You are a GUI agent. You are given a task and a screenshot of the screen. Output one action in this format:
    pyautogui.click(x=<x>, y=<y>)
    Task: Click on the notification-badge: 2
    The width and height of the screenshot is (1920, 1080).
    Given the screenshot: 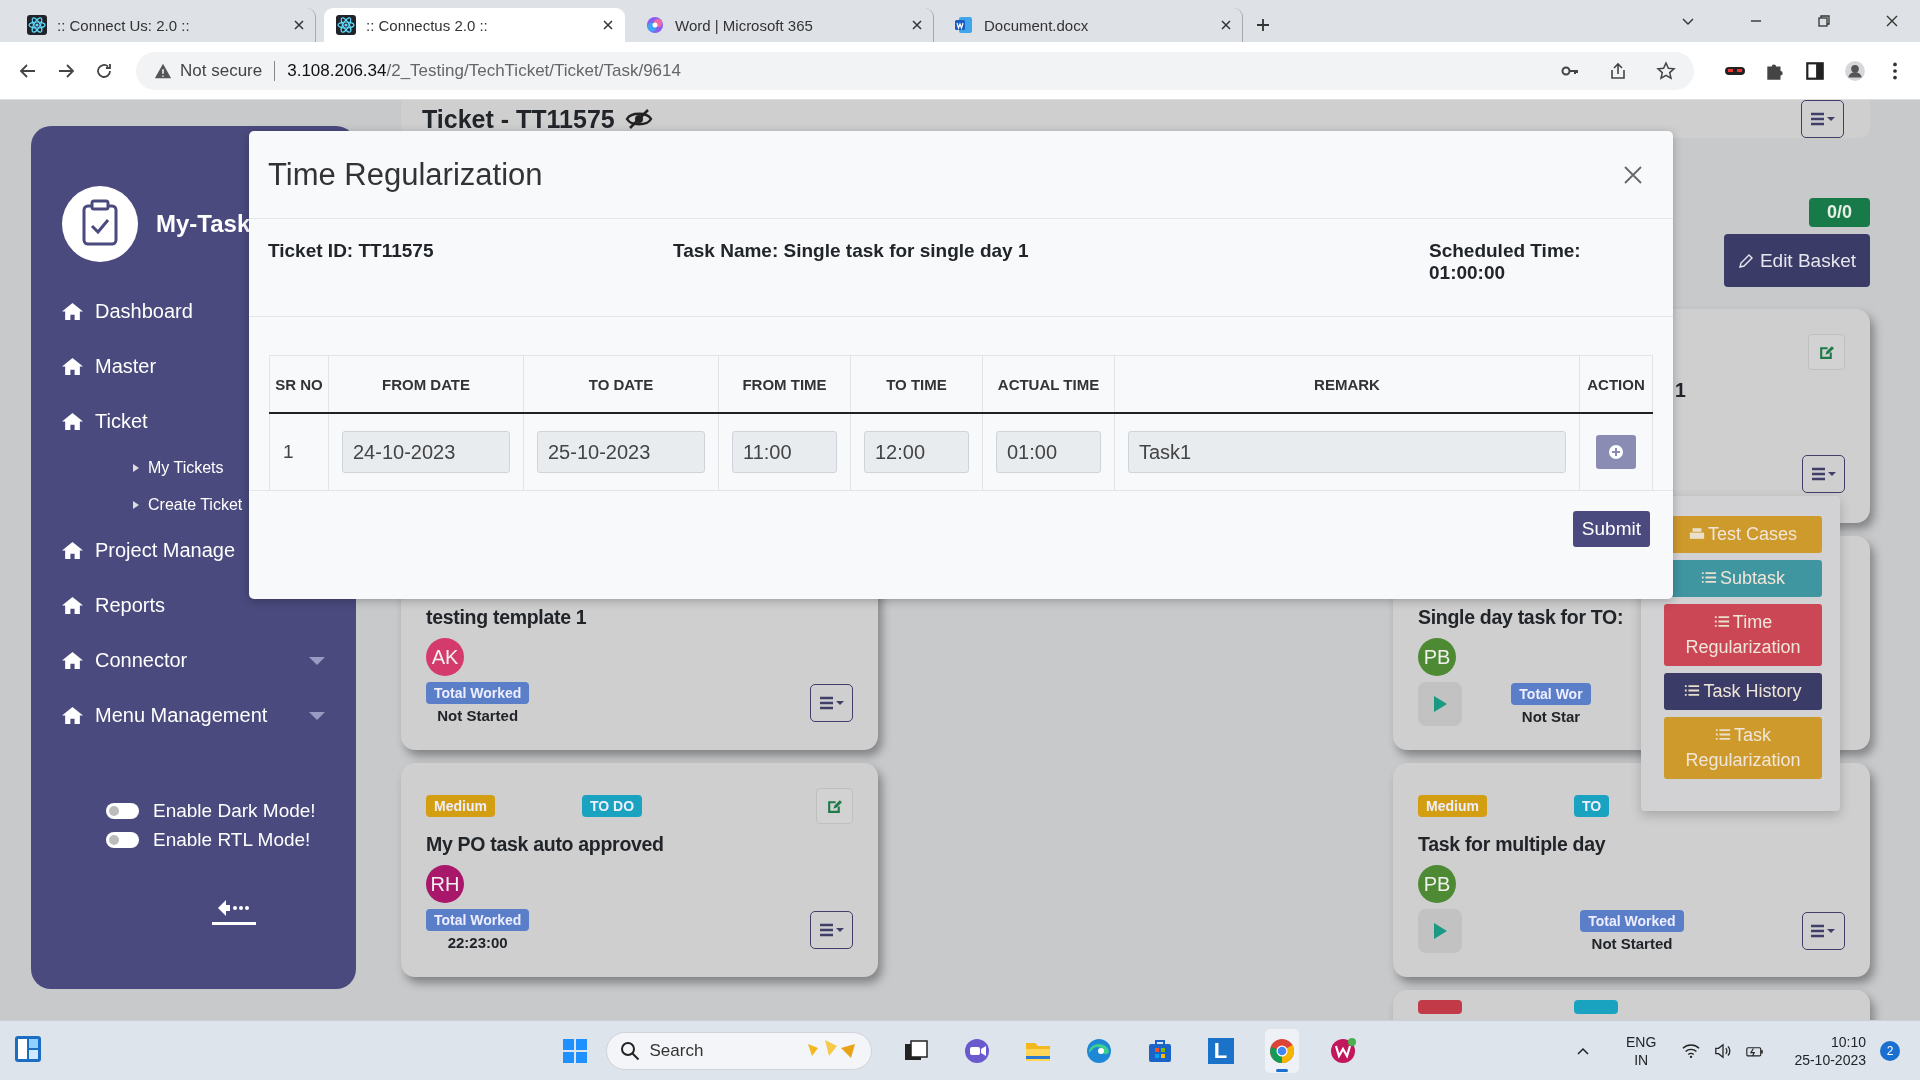 What is the action you would take?
    pyautogui.click(x=1890, y=1050)
    